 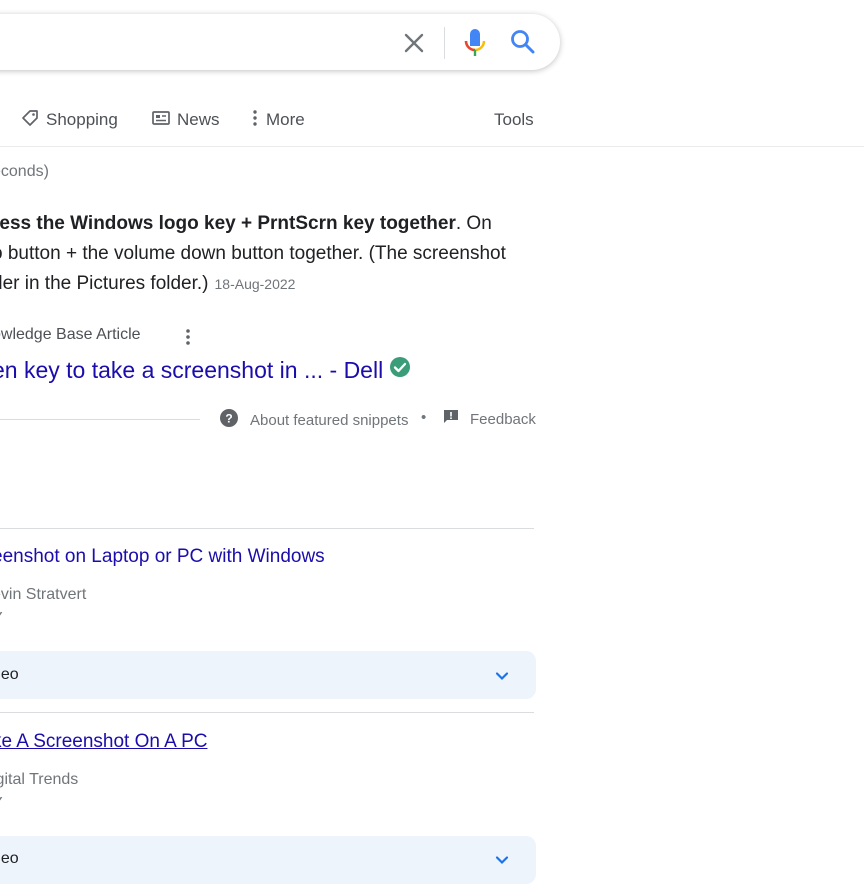 I want to click on tab-shopping: Shopping, so click(x=69, y=120).